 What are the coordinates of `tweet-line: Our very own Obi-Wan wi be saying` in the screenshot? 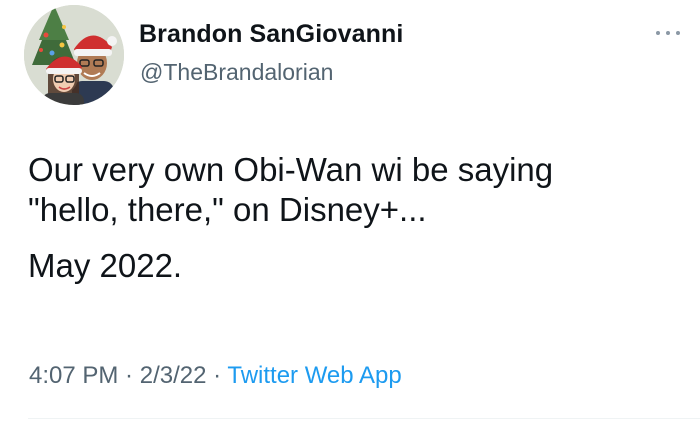 It's located at (291, 169).